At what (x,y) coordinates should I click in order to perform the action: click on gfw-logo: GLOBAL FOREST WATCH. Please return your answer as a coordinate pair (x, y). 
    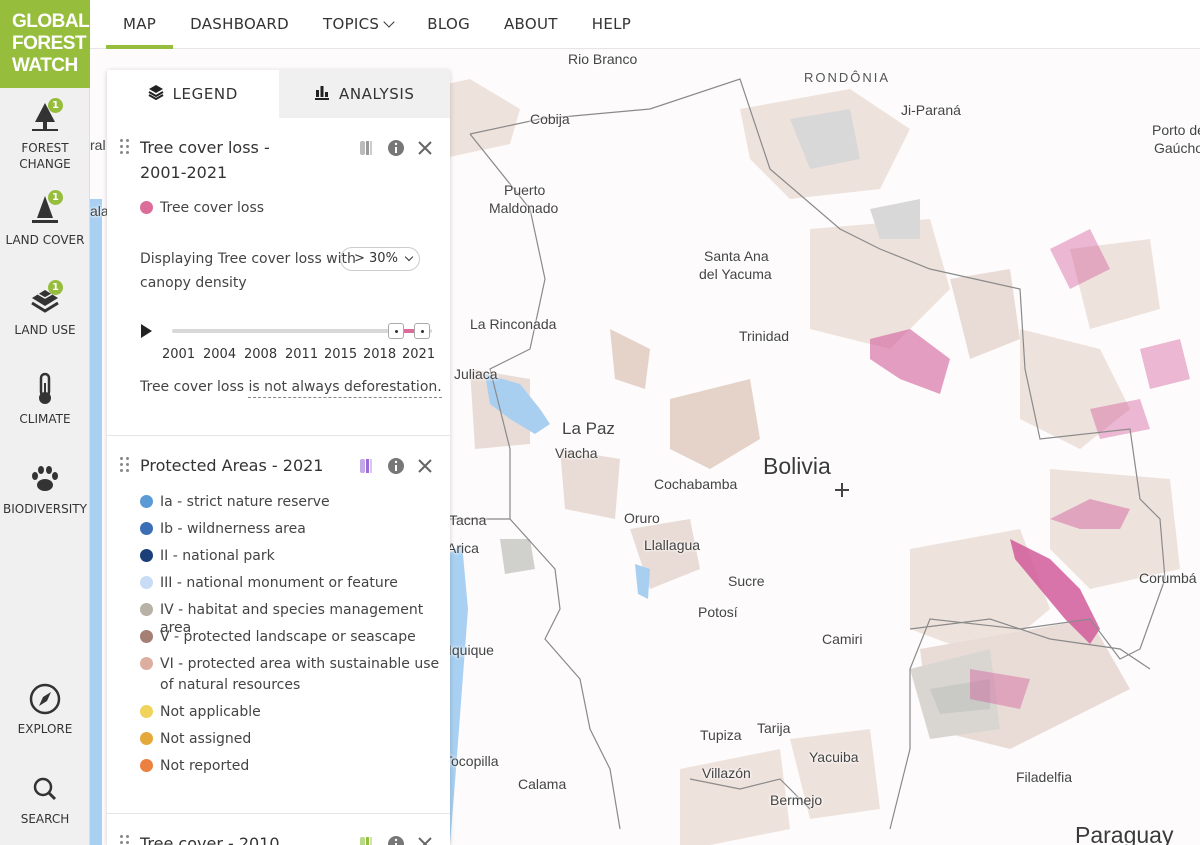
    Looking at the image, I should click on (45, 44).